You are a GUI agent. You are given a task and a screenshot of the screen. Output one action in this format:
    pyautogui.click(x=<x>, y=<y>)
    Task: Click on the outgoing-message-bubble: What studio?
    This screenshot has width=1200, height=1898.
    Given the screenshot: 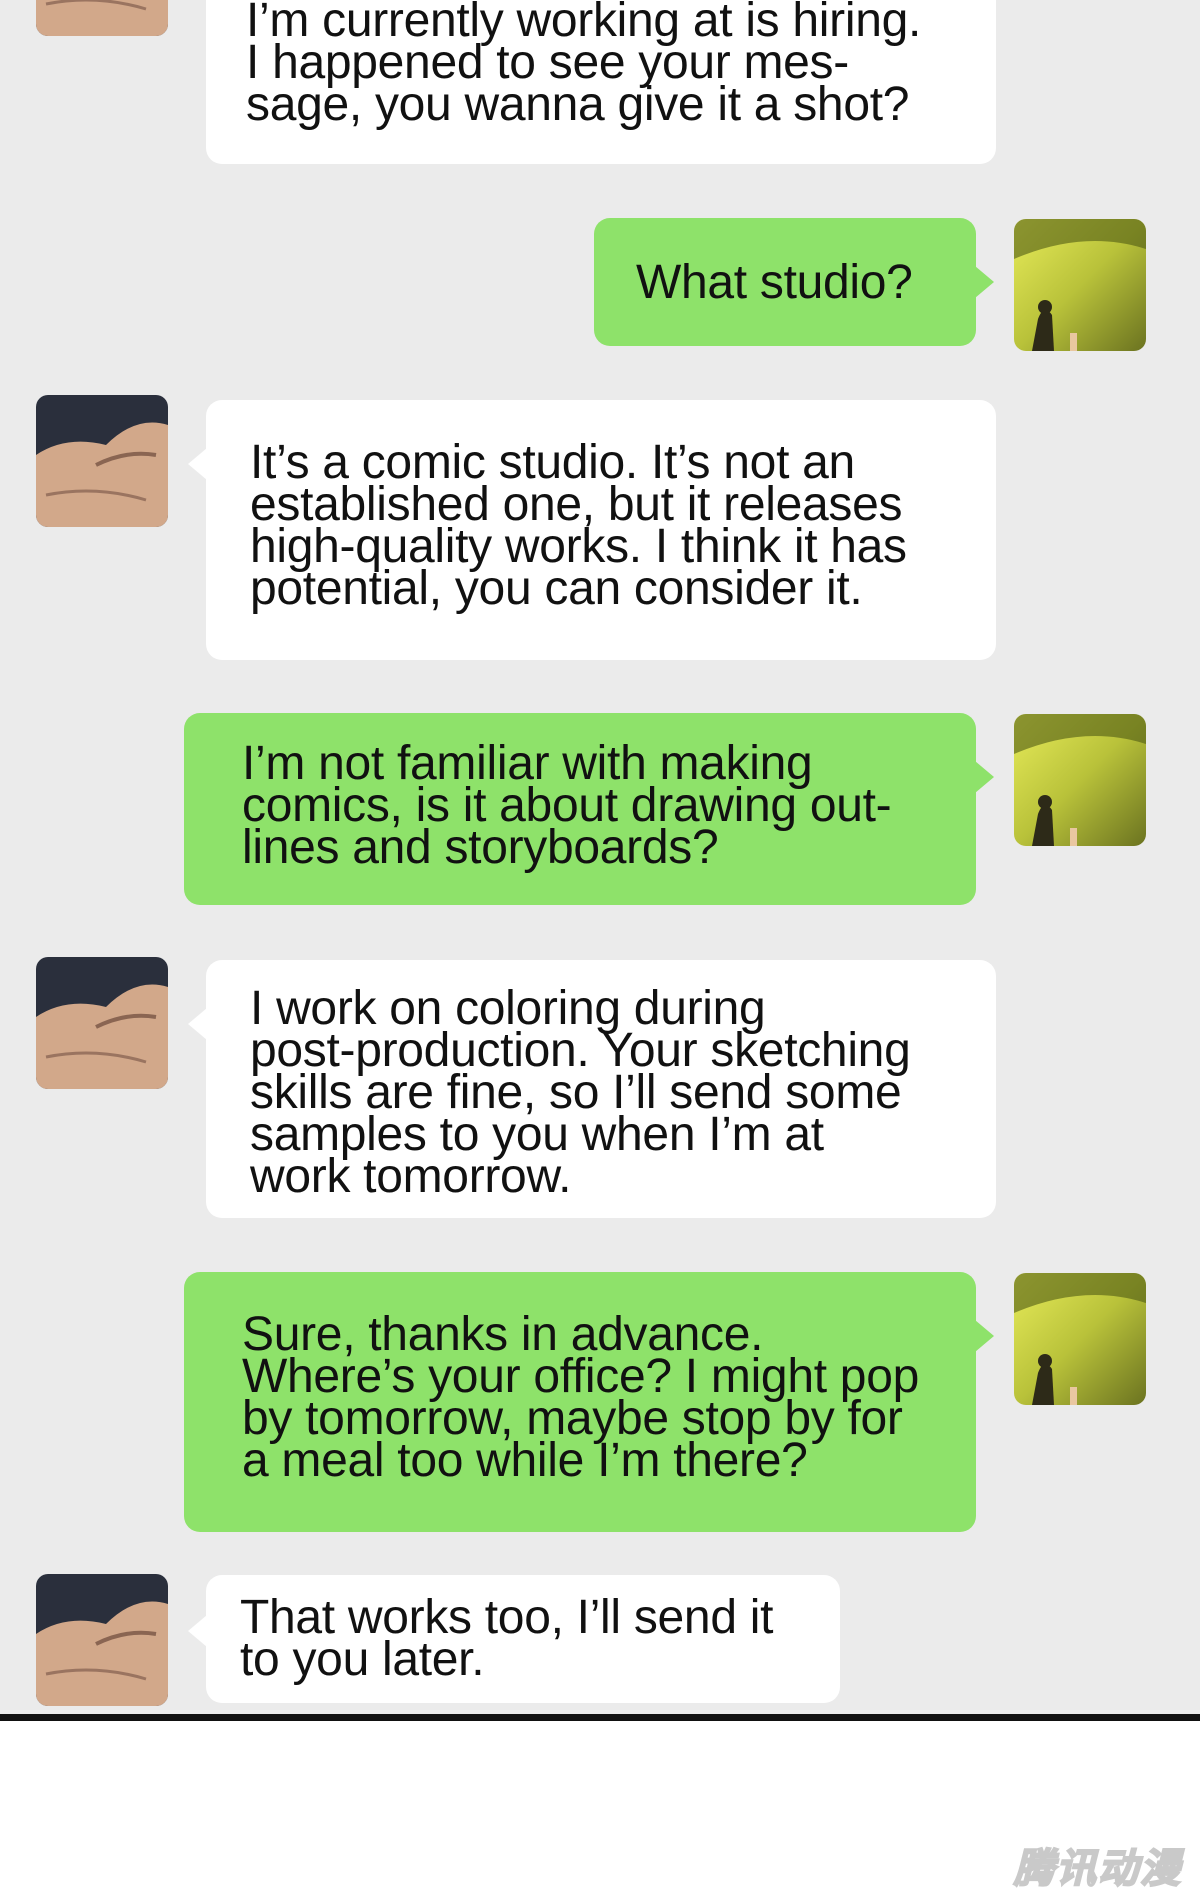 What is the action you would take?
    pyautogui.click(x=794, y=282)
    